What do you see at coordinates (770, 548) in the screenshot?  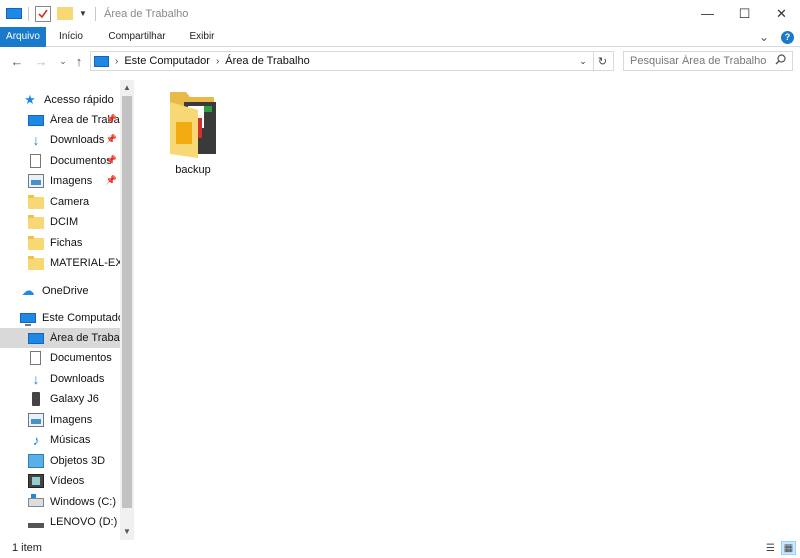 I see `details-view-icon: ☰` at bounding box center [770, 548].